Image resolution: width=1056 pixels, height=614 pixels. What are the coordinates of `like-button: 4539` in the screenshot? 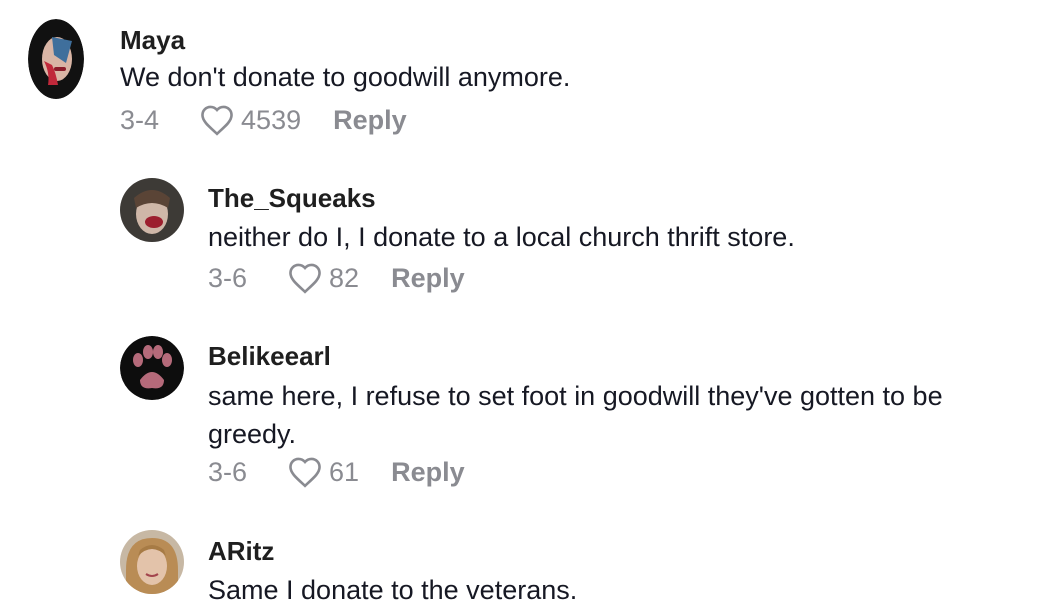 It's located at (250, 120).